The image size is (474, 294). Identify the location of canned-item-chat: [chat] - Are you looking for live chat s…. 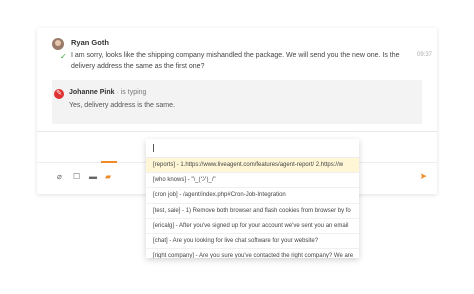
(252, 242).